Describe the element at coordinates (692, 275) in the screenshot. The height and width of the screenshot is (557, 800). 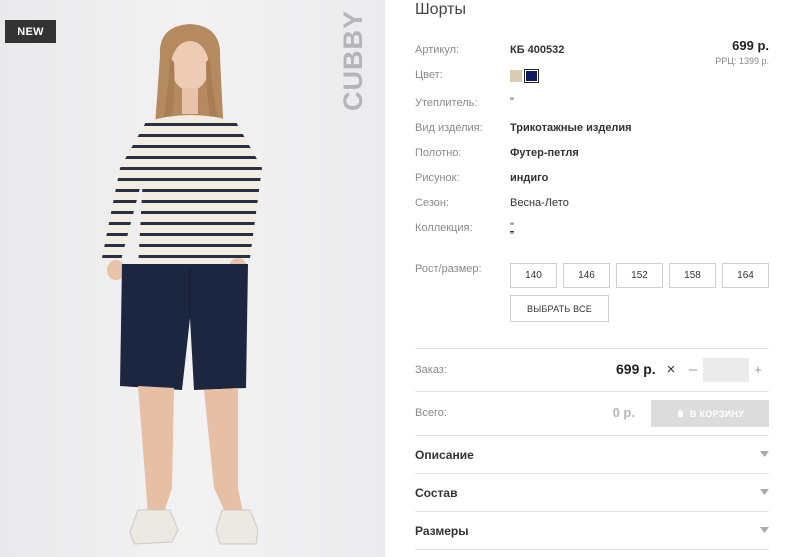
I see `size-button-158: 158` at that location.